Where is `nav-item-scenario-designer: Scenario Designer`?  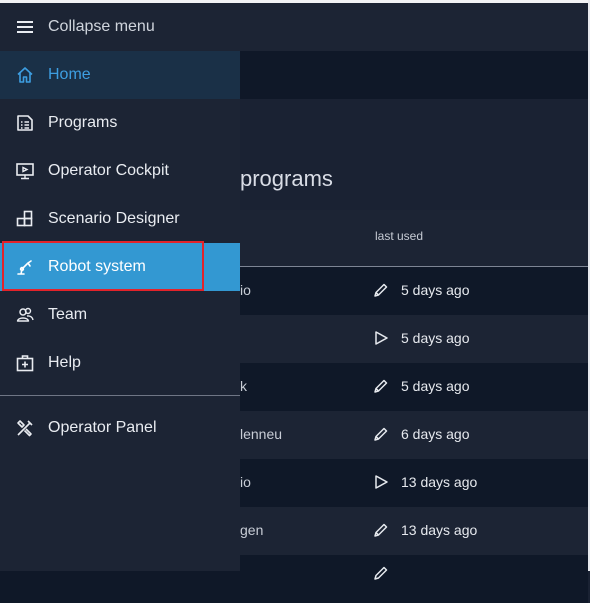
nav-item-scenario-designer: Scenario Designer is located at coordinates (120, 219).